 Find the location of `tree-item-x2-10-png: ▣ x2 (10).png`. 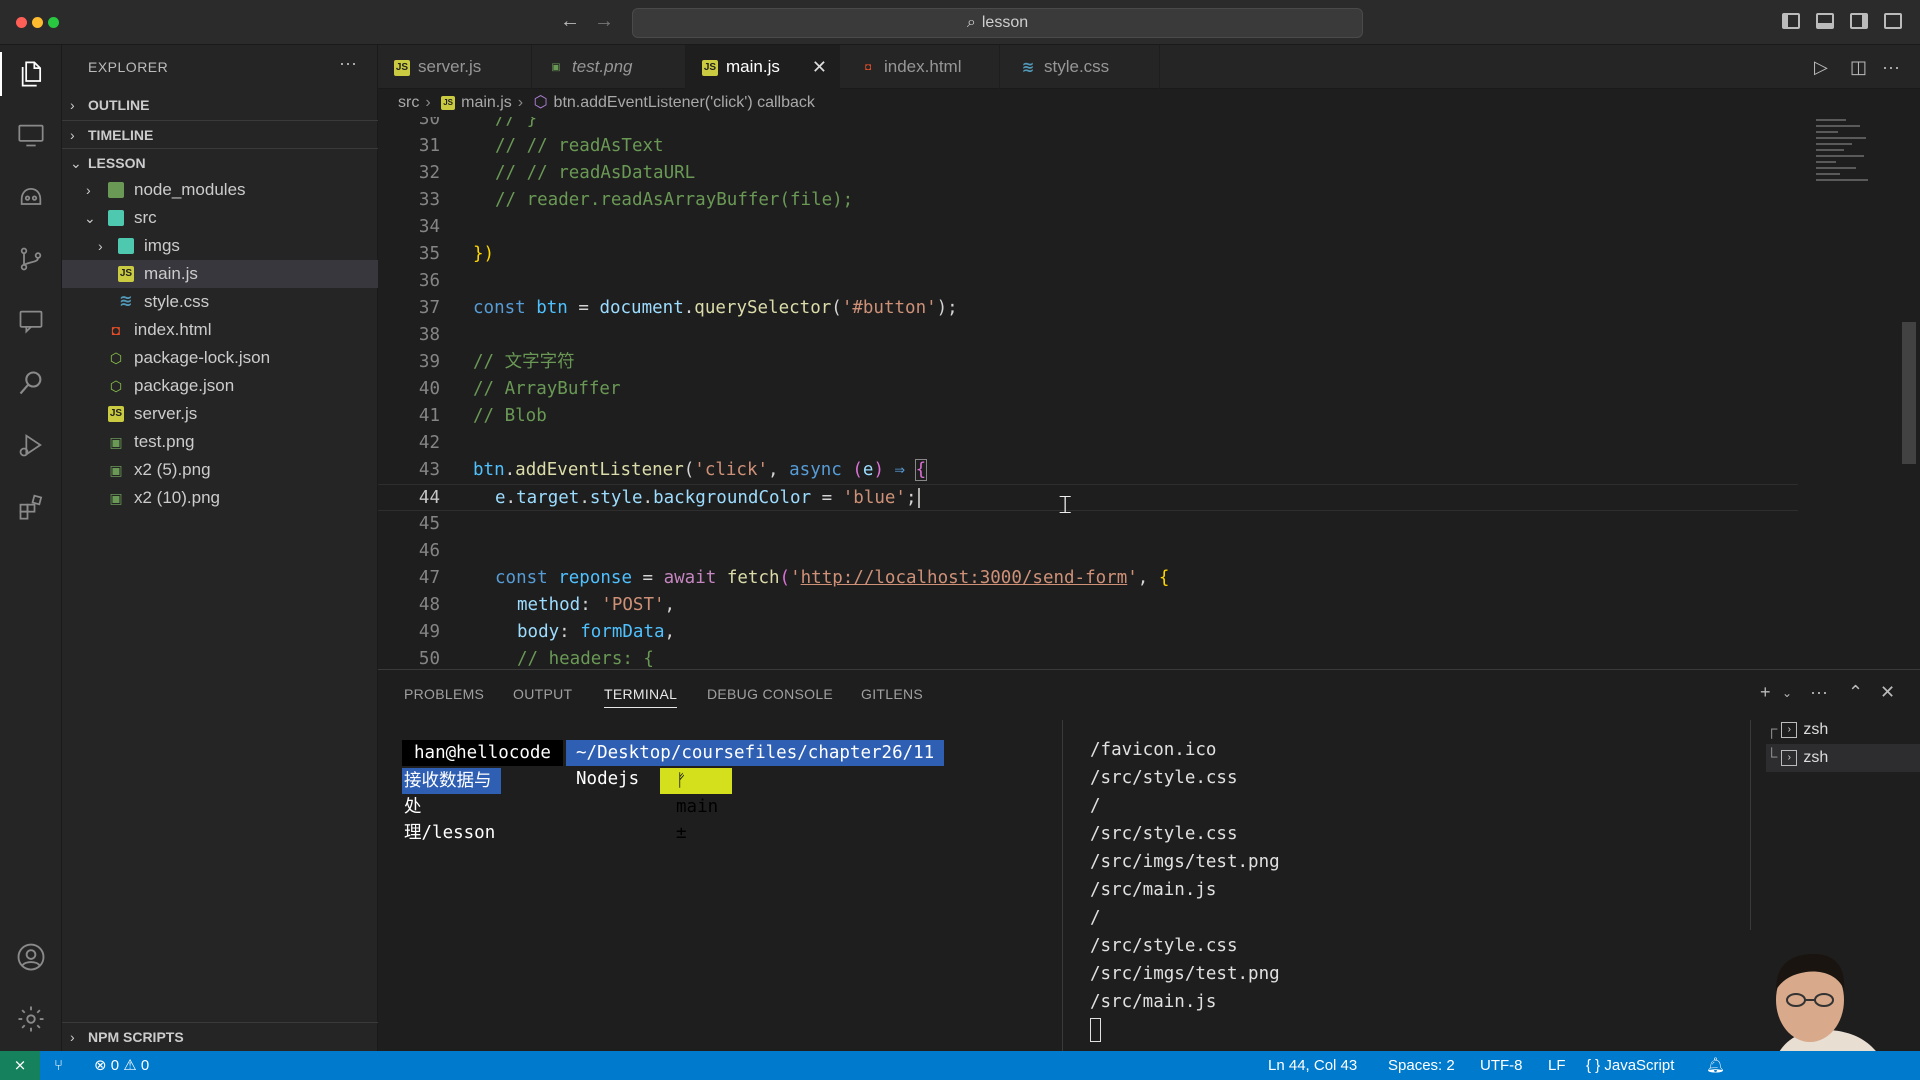

tree-item-x2-10-png: ▣ x2 (10).png is located at coordinates (220, 498).